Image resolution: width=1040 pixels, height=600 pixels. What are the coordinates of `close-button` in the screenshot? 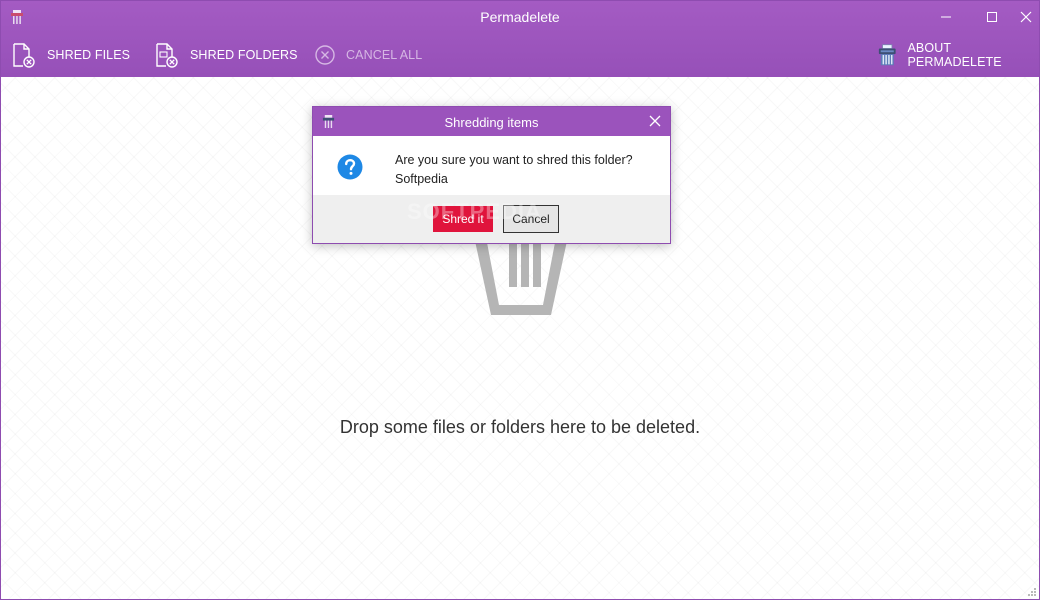 It's located at (1021, 17).